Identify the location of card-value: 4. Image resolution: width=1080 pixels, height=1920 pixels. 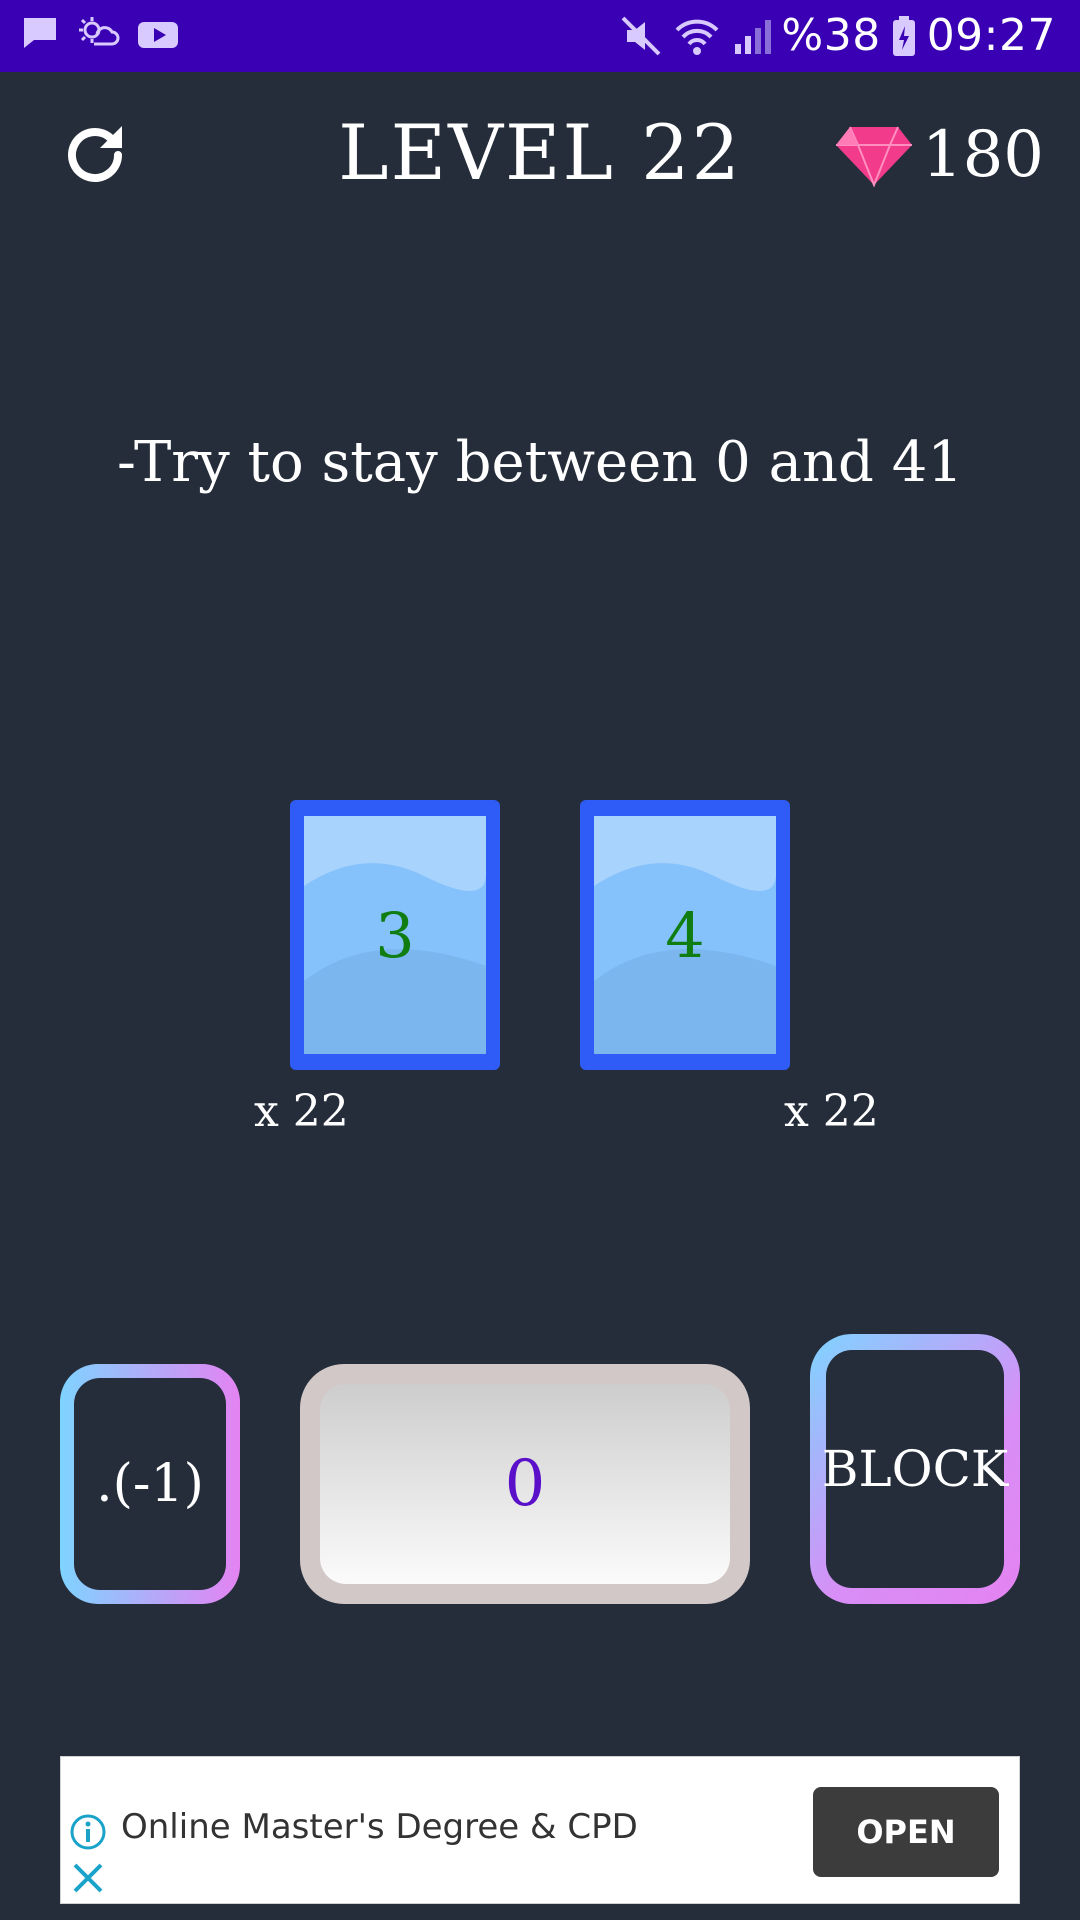
(685, 935).